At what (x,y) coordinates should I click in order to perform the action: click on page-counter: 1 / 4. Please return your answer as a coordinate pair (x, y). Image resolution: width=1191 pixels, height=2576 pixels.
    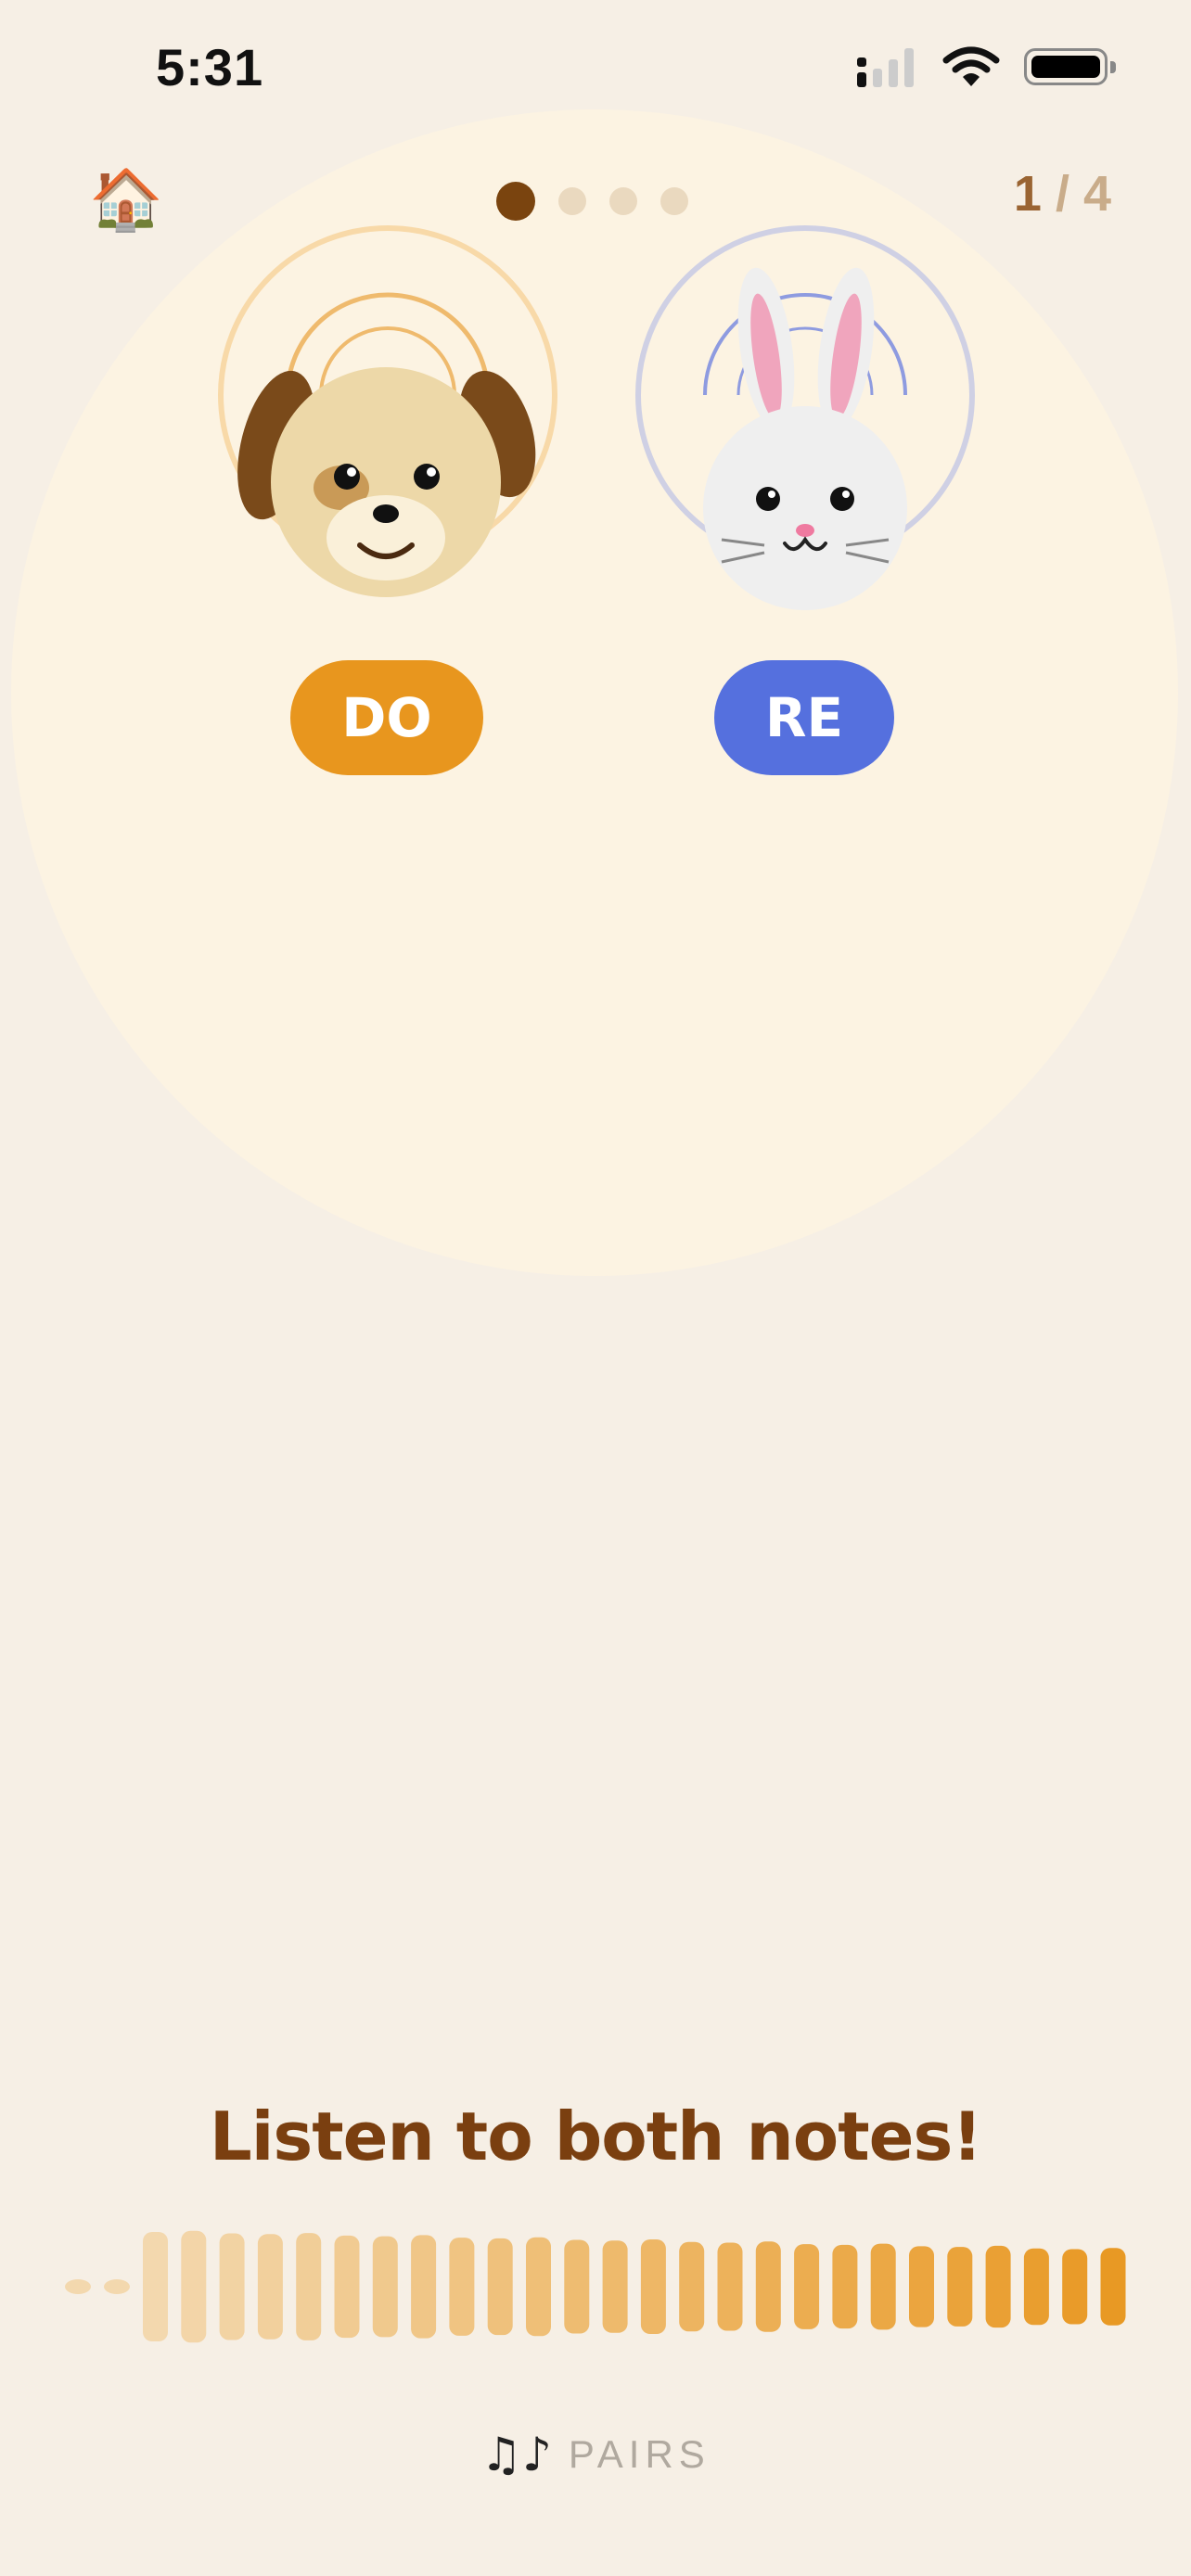
    Looking at the image, I should click on (1062, 194).